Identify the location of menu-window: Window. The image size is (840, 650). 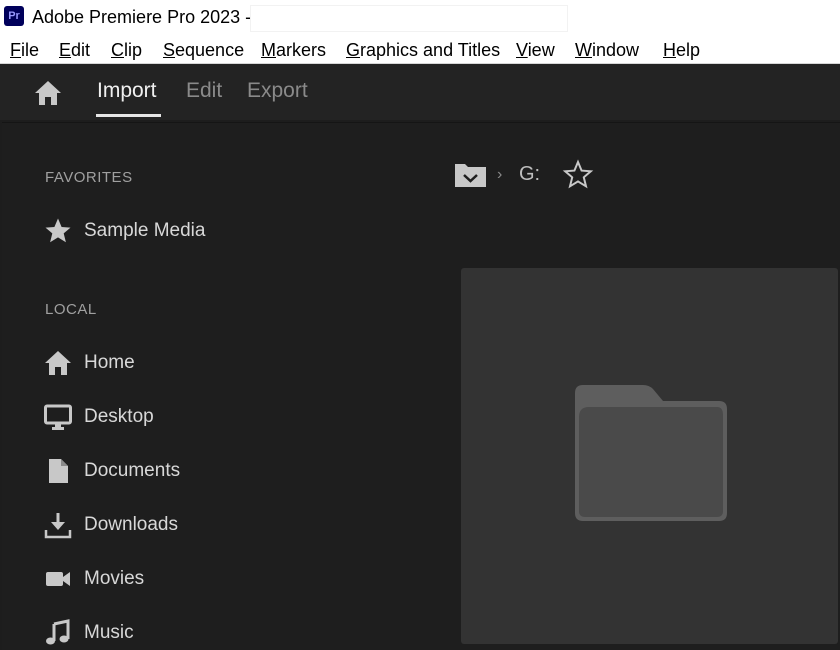
(607, 50).